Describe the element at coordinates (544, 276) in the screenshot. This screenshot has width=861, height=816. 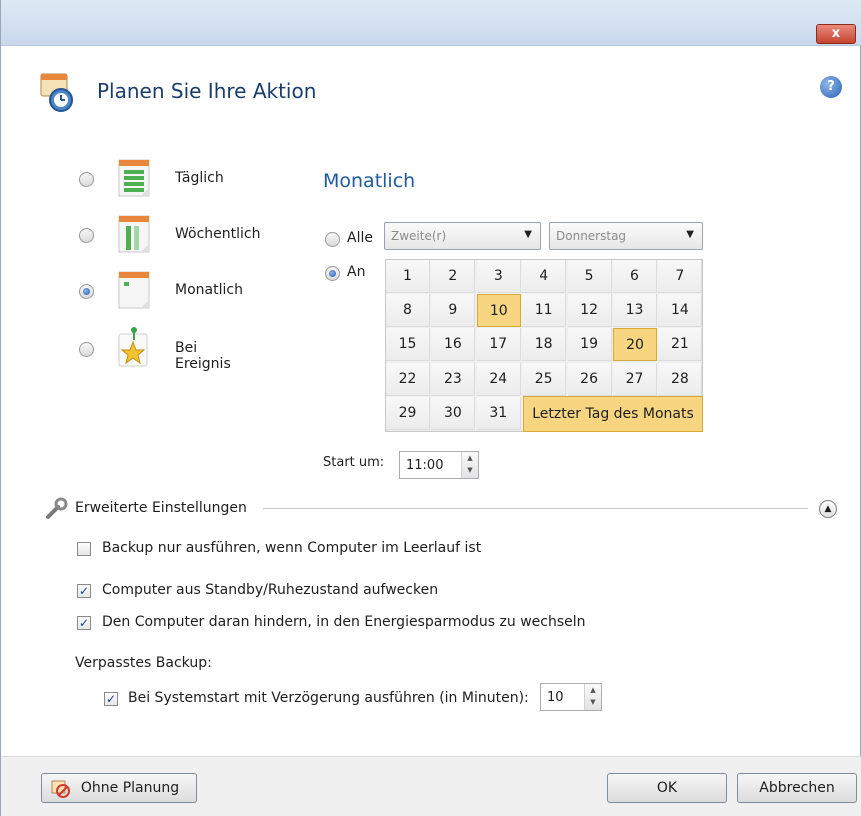
I see `calendar-day: 4` at that location.